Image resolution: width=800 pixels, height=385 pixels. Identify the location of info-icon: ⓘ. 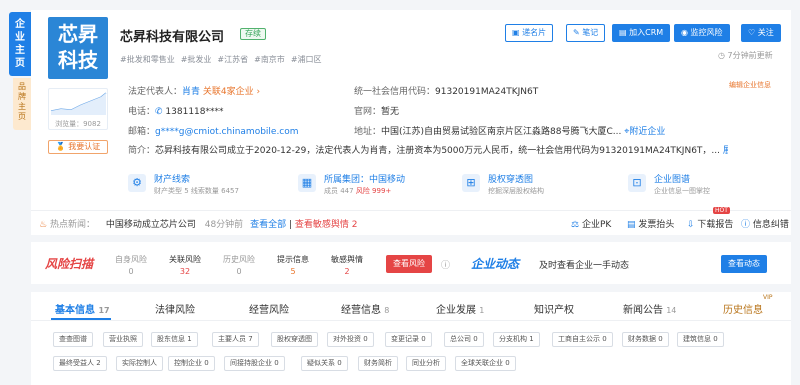
(746, 225).